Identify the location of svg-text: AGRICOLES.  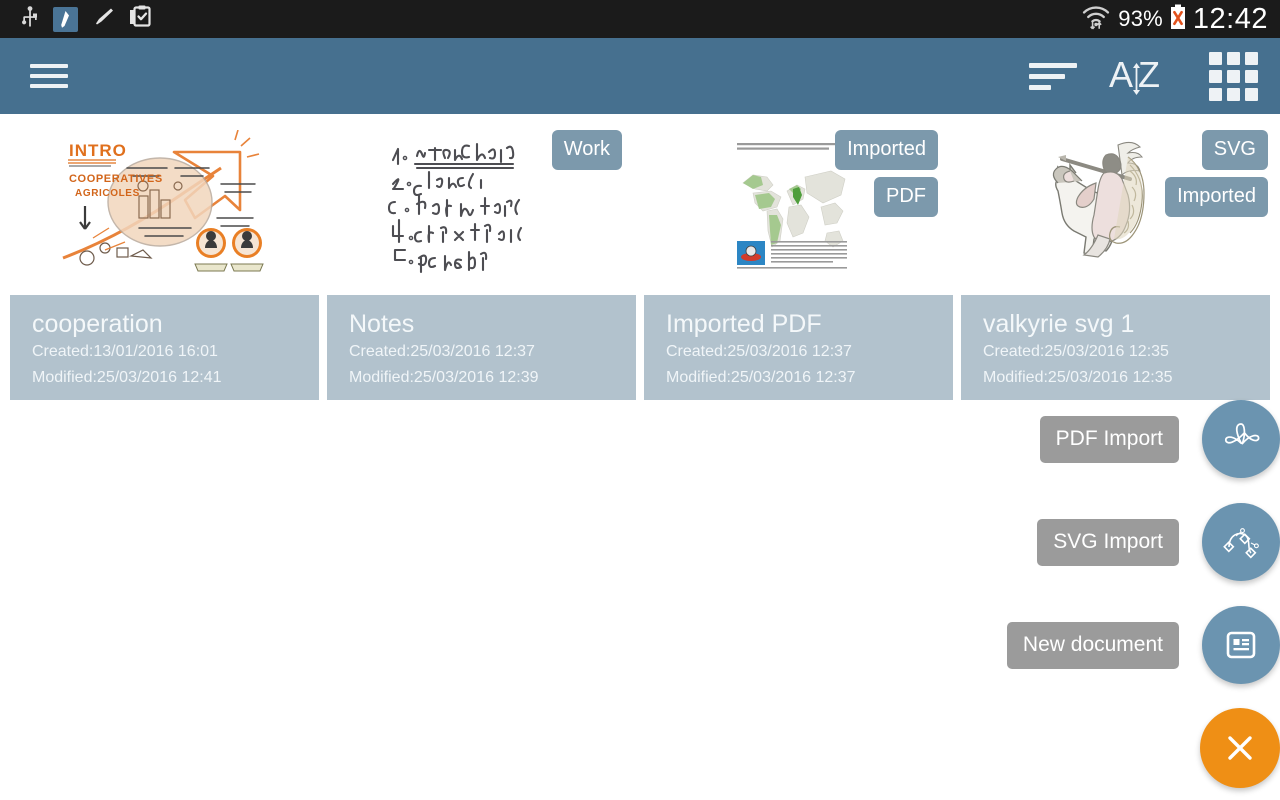
(107, 193).